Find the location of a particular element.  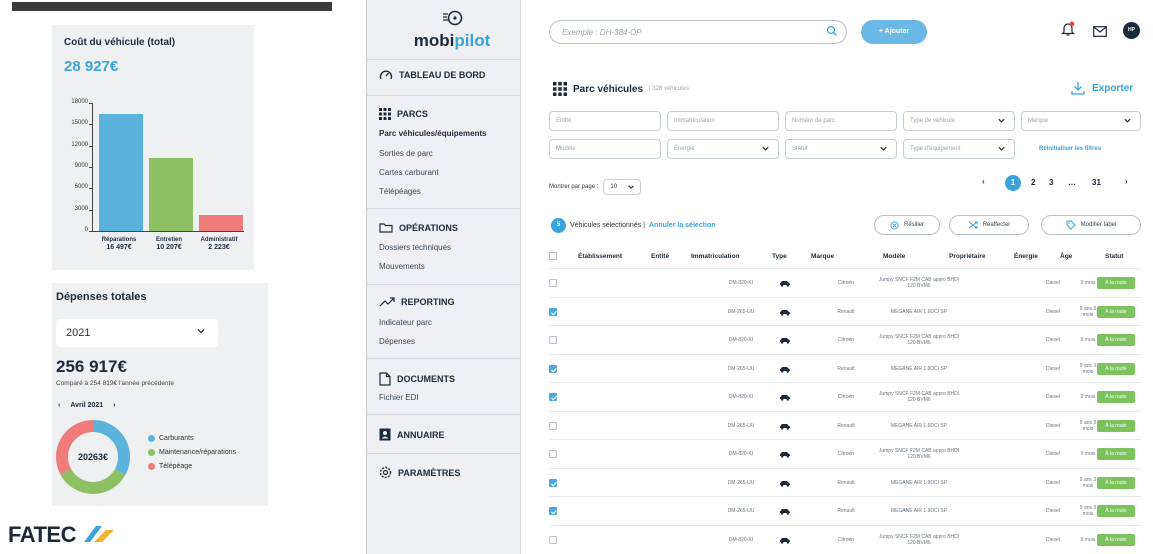

reaffecter-button: Réaffecter is located at coordinates (989, 225).